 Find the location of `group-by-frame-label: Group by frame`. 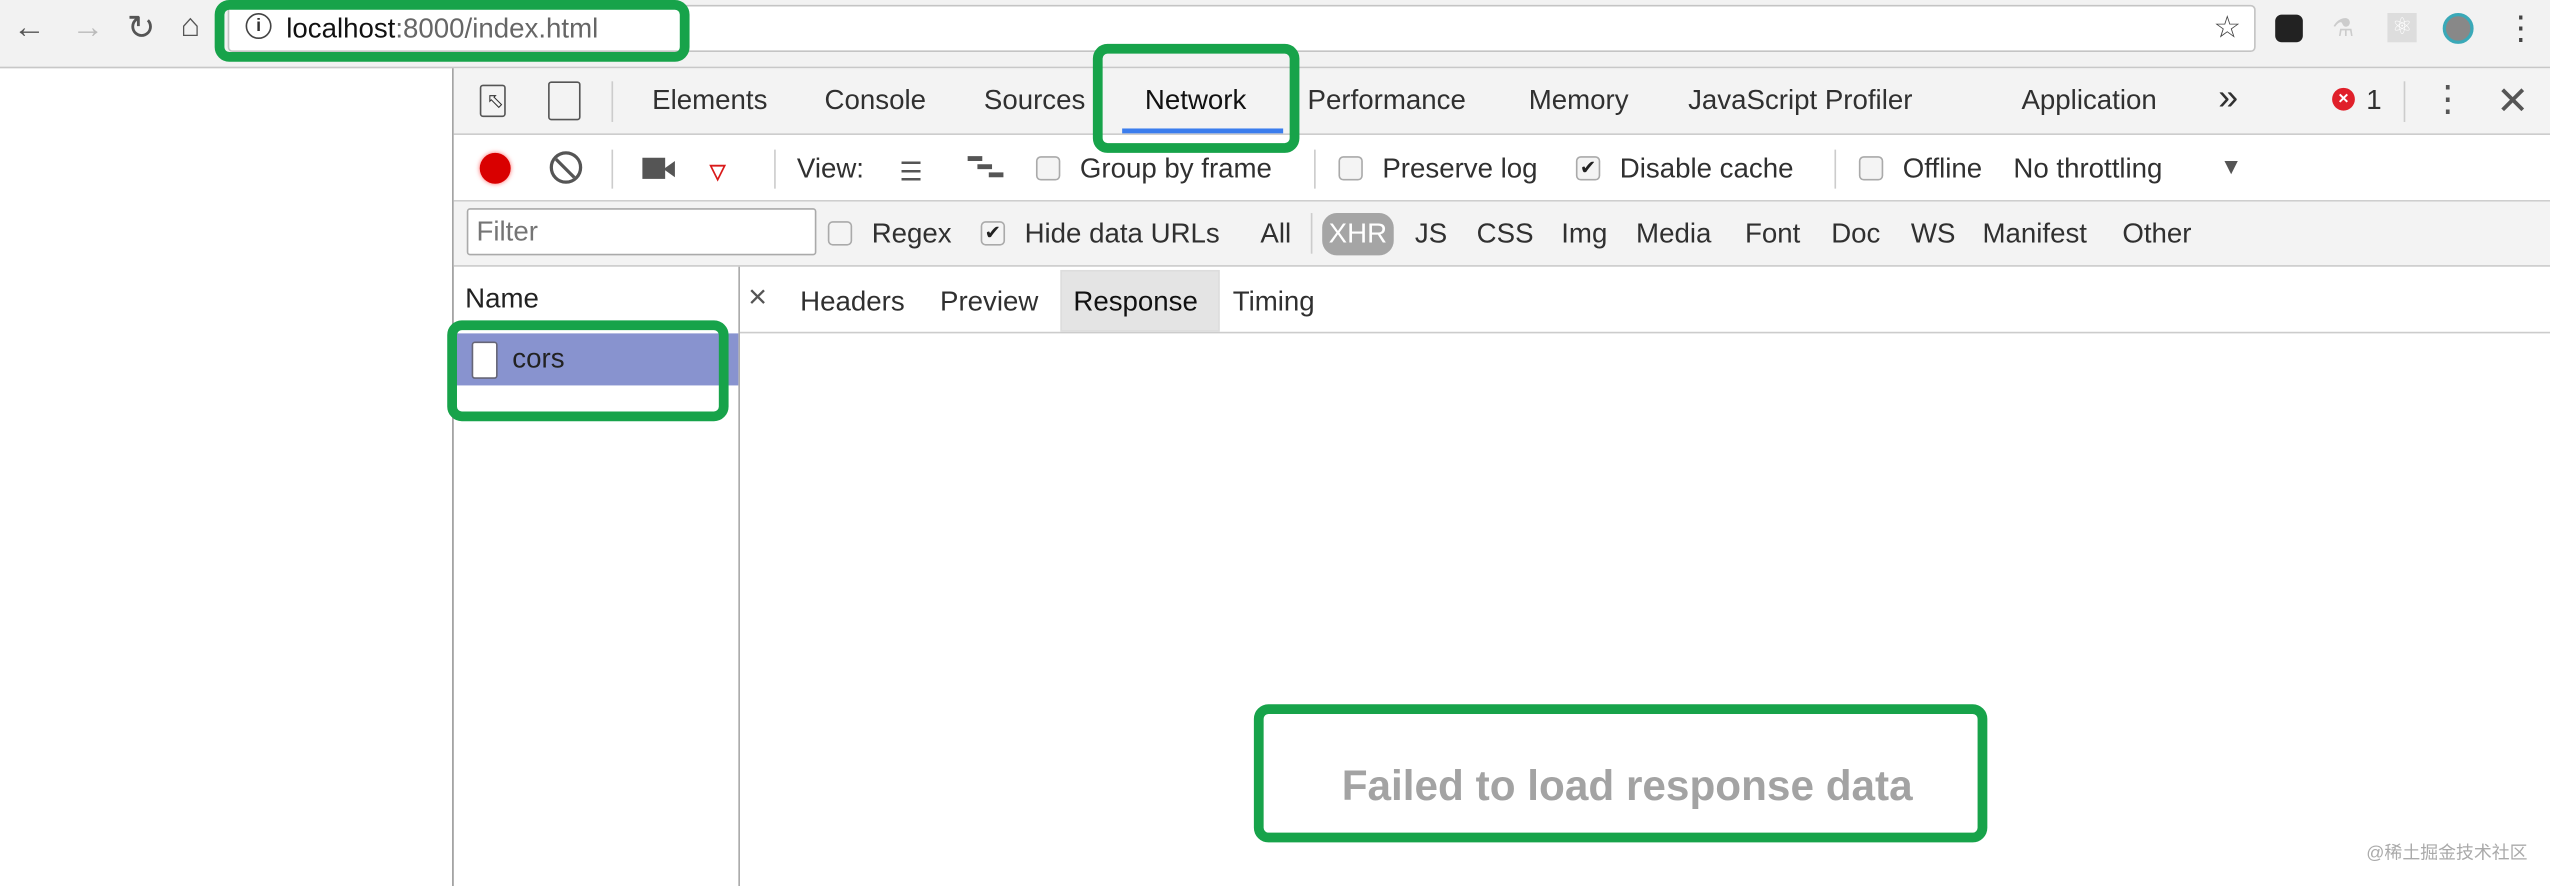

group-by-frame-label: Group by frame is located at coordinates (1176, 169).